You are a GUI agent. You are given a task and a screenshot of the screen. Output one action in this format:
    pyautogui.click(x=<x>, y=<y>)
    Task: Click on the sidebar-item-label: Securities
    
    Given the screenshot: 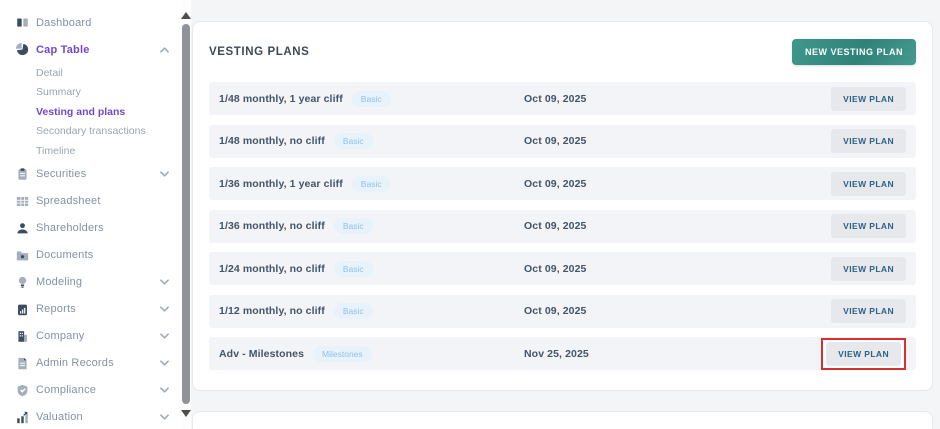 What is the action you would take?
    pyautogui.click(x=61, y=174)
    